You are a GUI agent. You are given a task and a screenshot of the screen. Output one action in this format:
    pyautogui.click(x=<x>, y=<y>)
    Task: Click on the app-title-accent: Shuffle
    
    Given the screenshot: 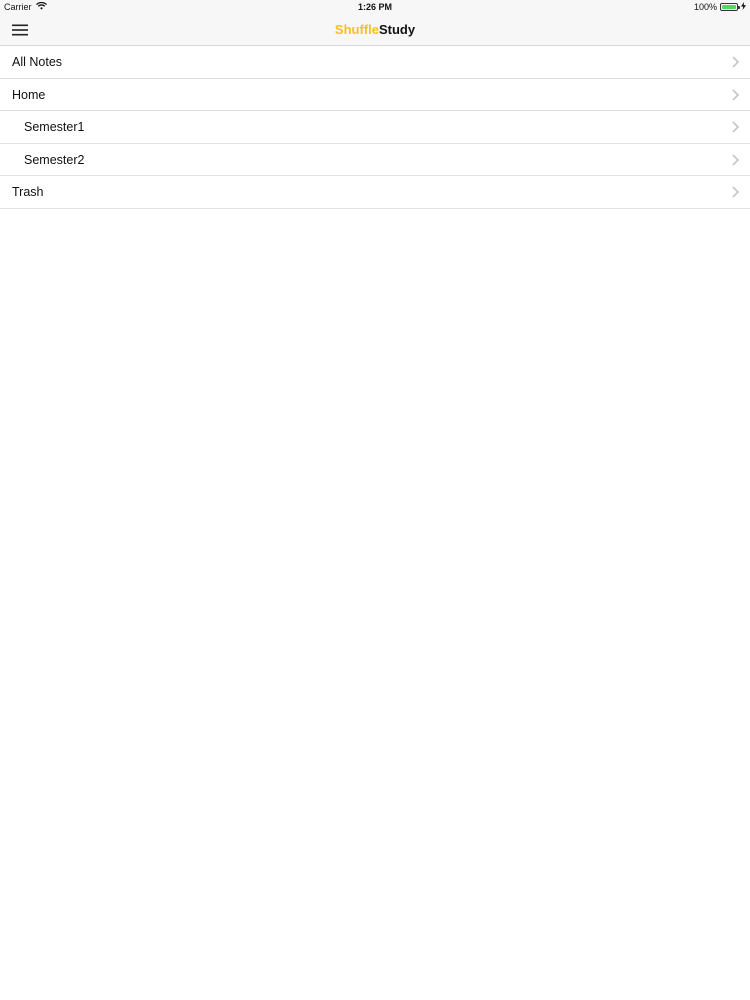 What is the action you would take?
    pyautogui.click(x=356, y=29)
    